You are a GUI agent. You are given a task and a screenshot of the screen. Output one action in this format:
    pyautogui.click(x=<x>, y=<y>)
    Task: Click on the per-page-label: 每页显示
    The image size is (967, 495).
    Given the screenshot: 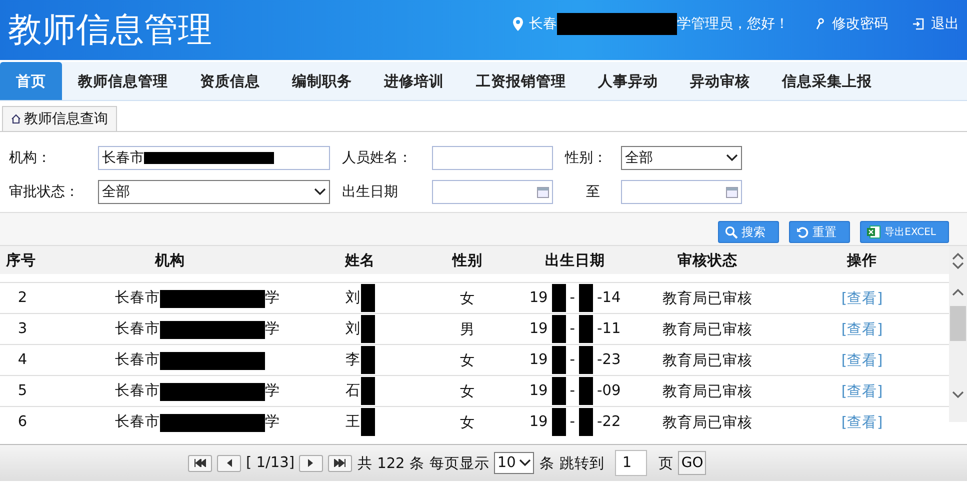 What is the action you would take?
    pyautogui.click(x=459, y=463)
    